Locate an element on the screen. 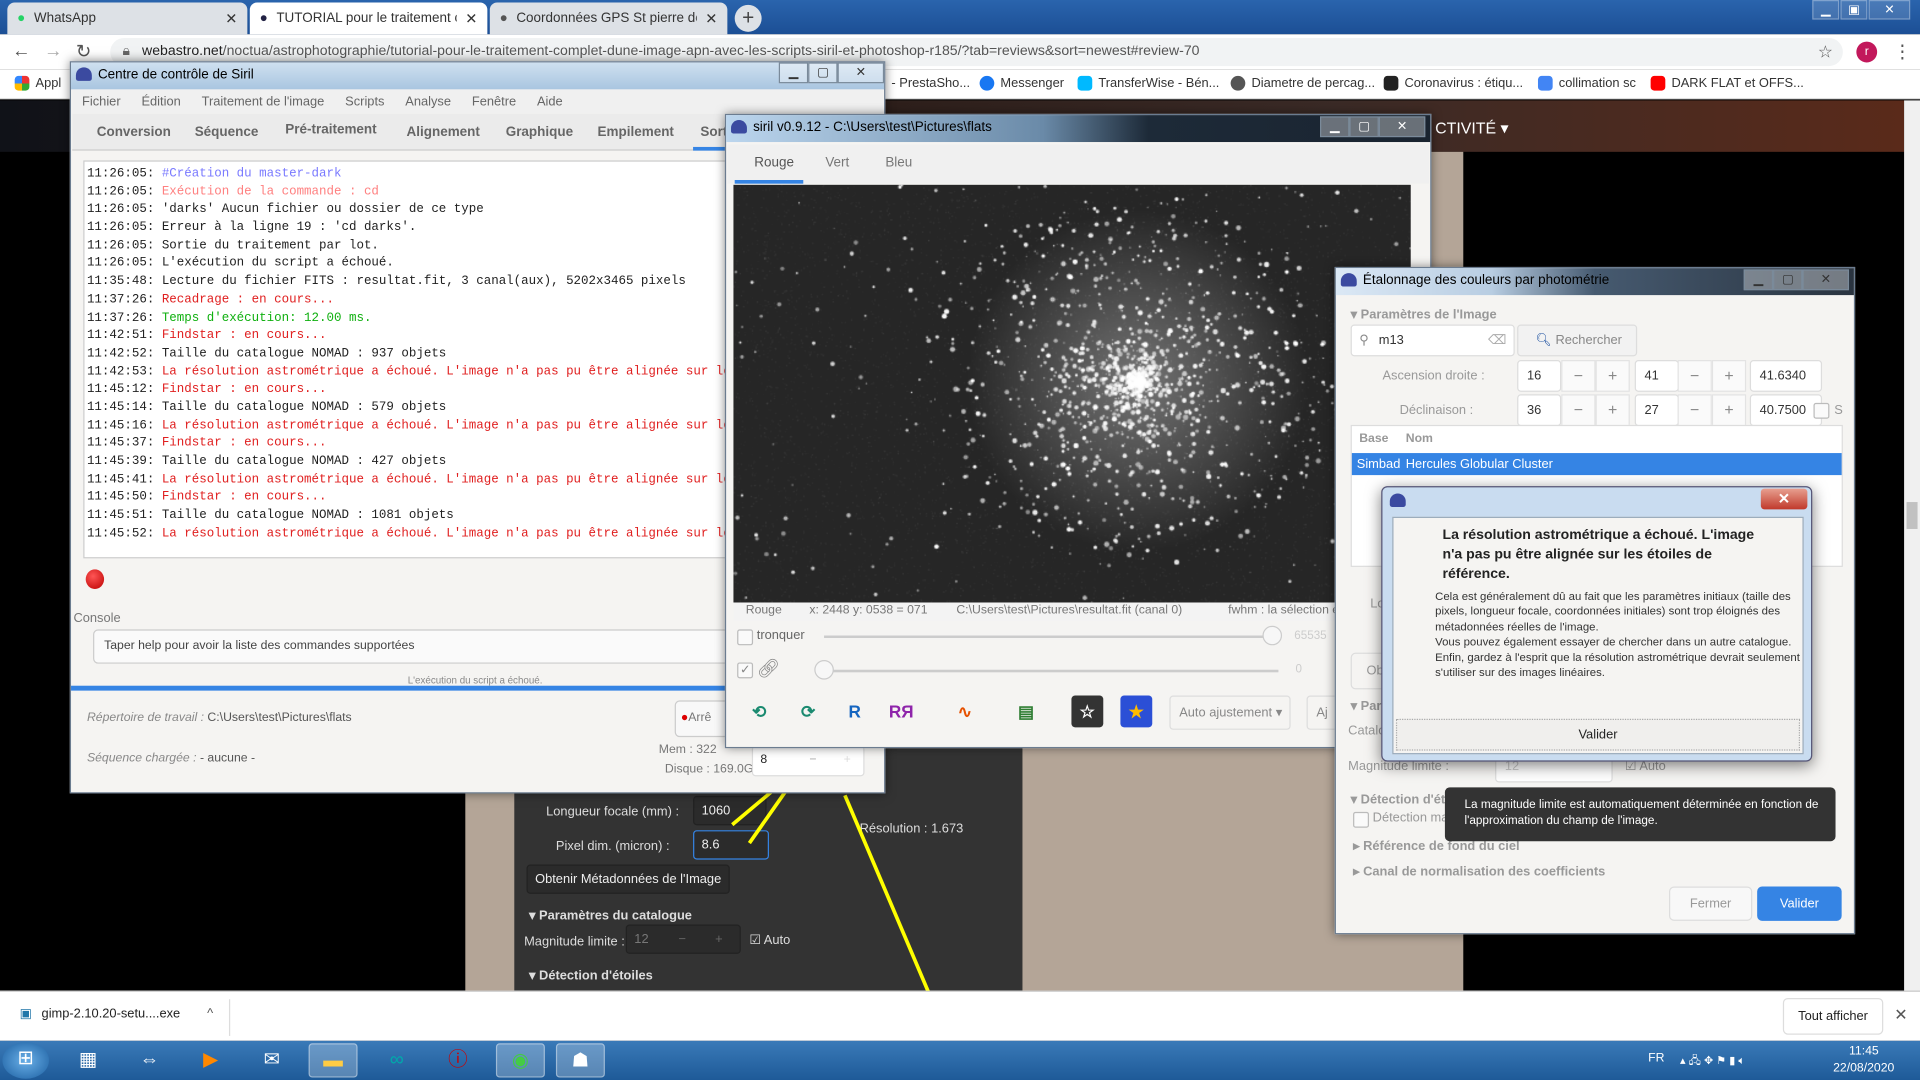 This screenshot has height=1080, width=1920. download-item: ▣ gimp-2.10.20-setu....exe ^ is located at coordinates (117, 1014).